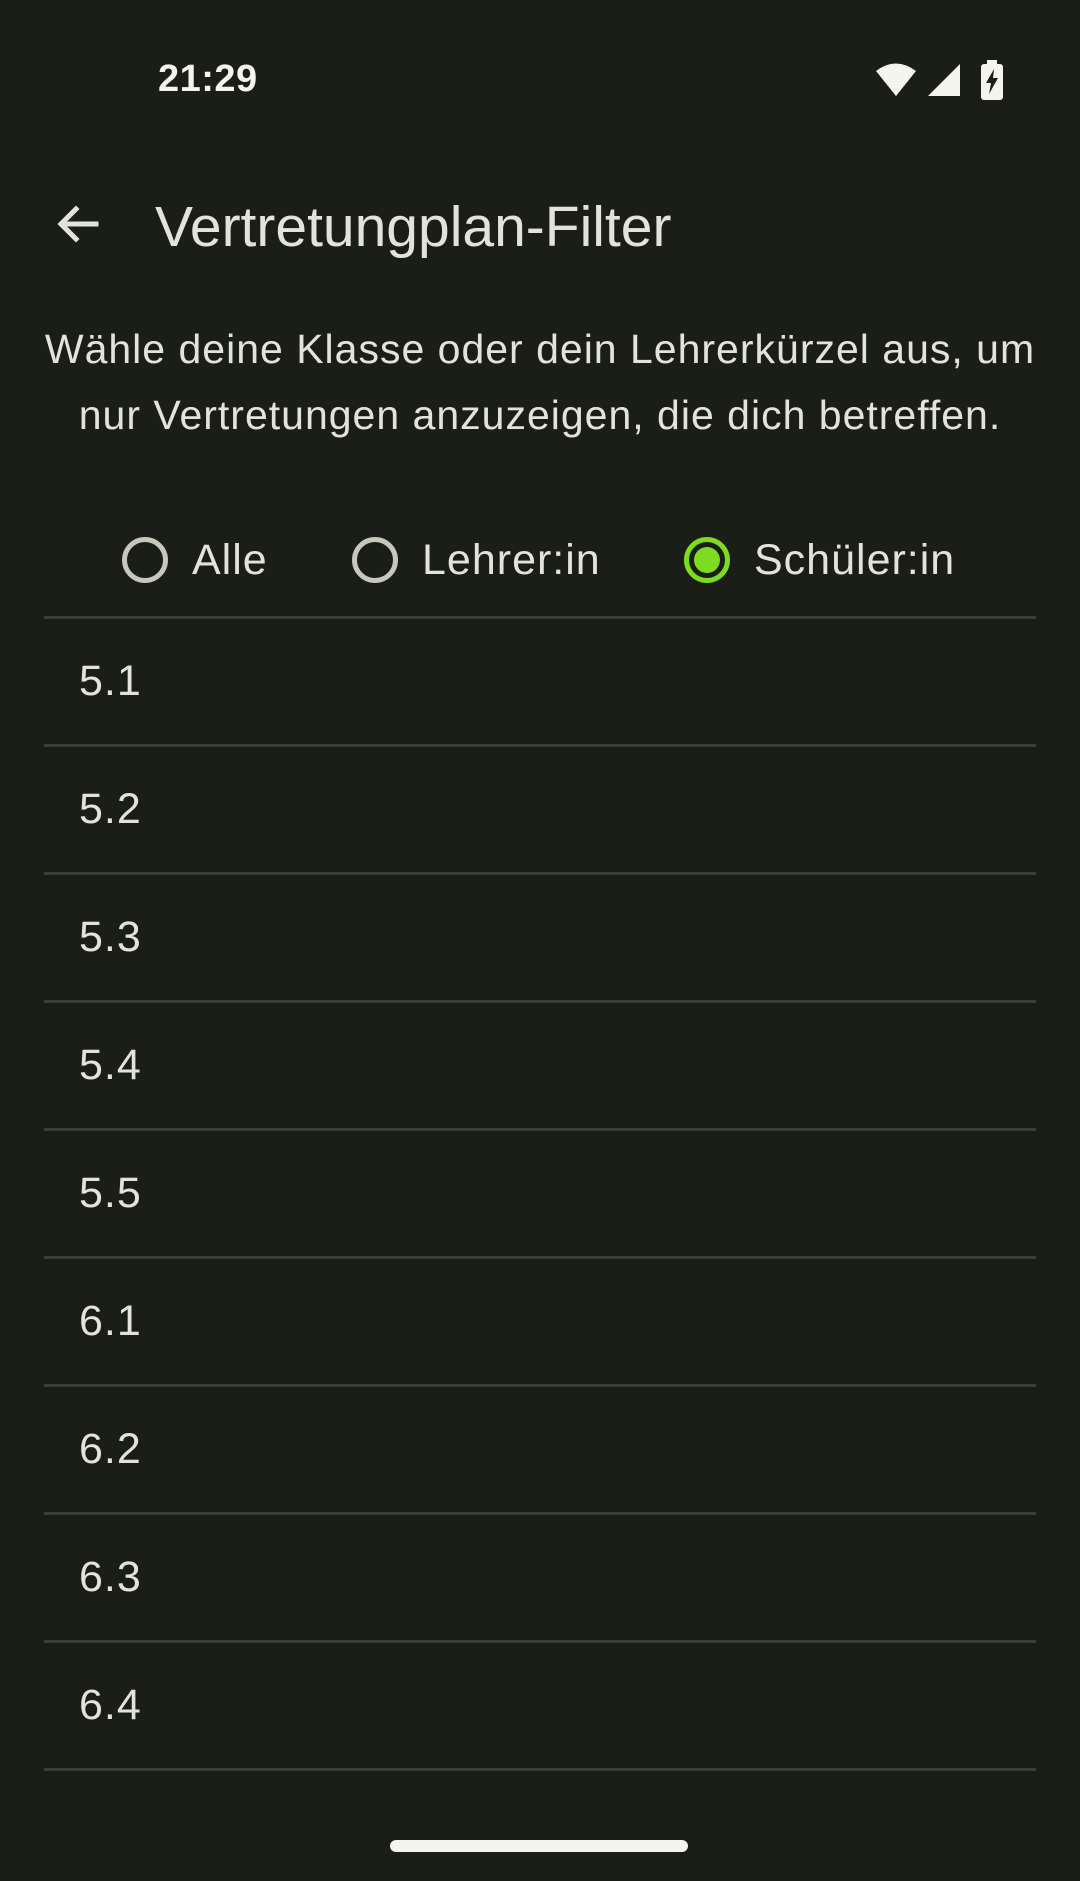 The width and height of the screenshot is (1080, 1881). Describe the element at coordinates (540, 1323) in the screenshot. I see `class-item-6-1: 6.1` at that location.